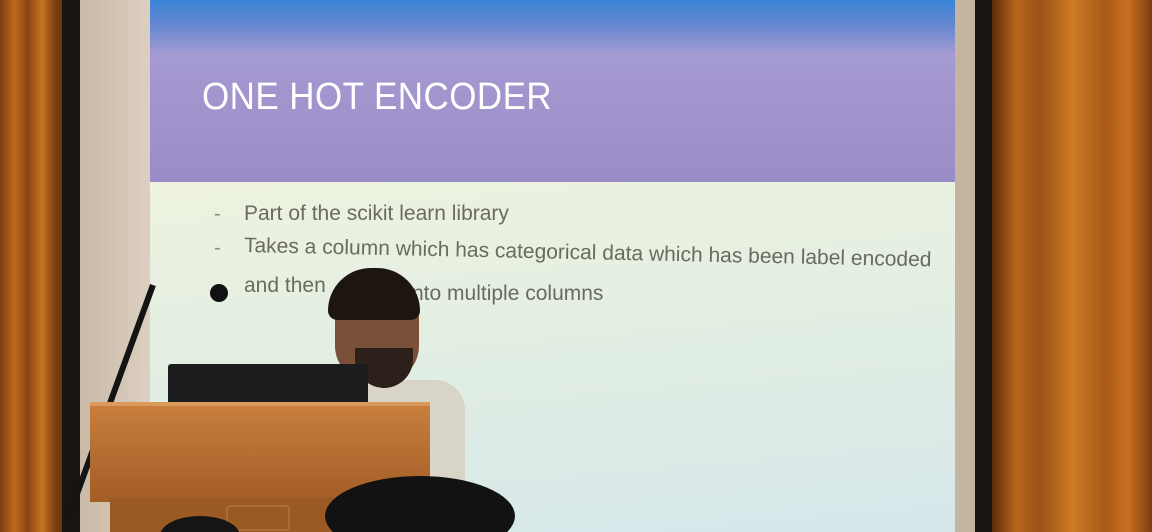  Describe the element at coordinates (268, 384) in the screenshot. I see `laptop-icon` at that location.